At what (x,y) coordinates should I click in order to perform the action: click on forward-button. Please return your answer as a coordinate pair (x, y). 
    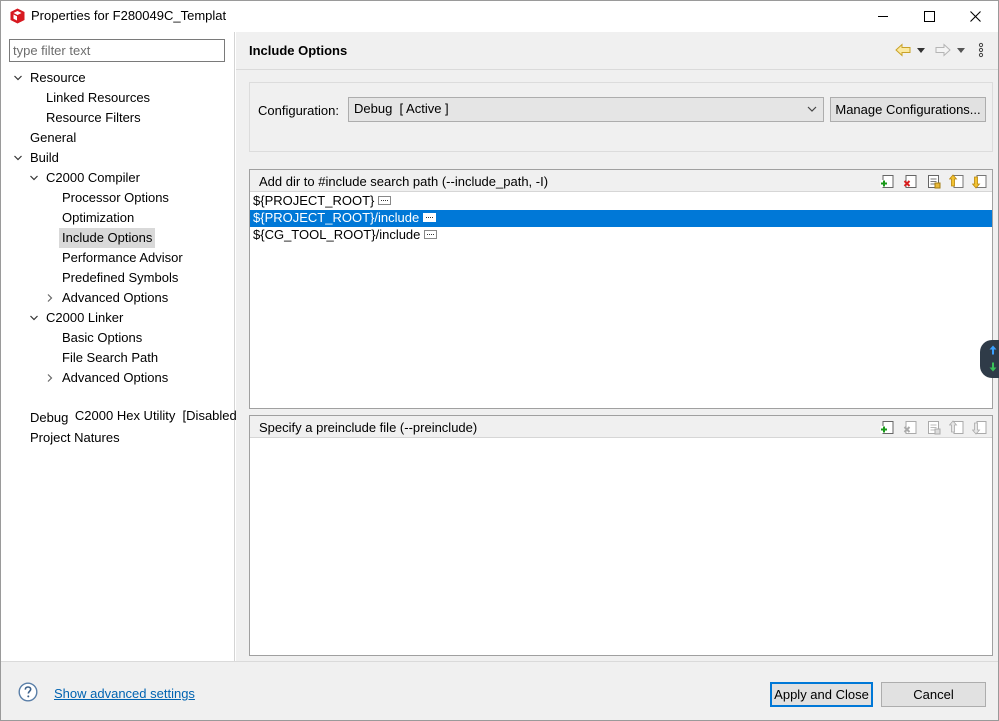
    Looking at the image, I should click on (943, 50).